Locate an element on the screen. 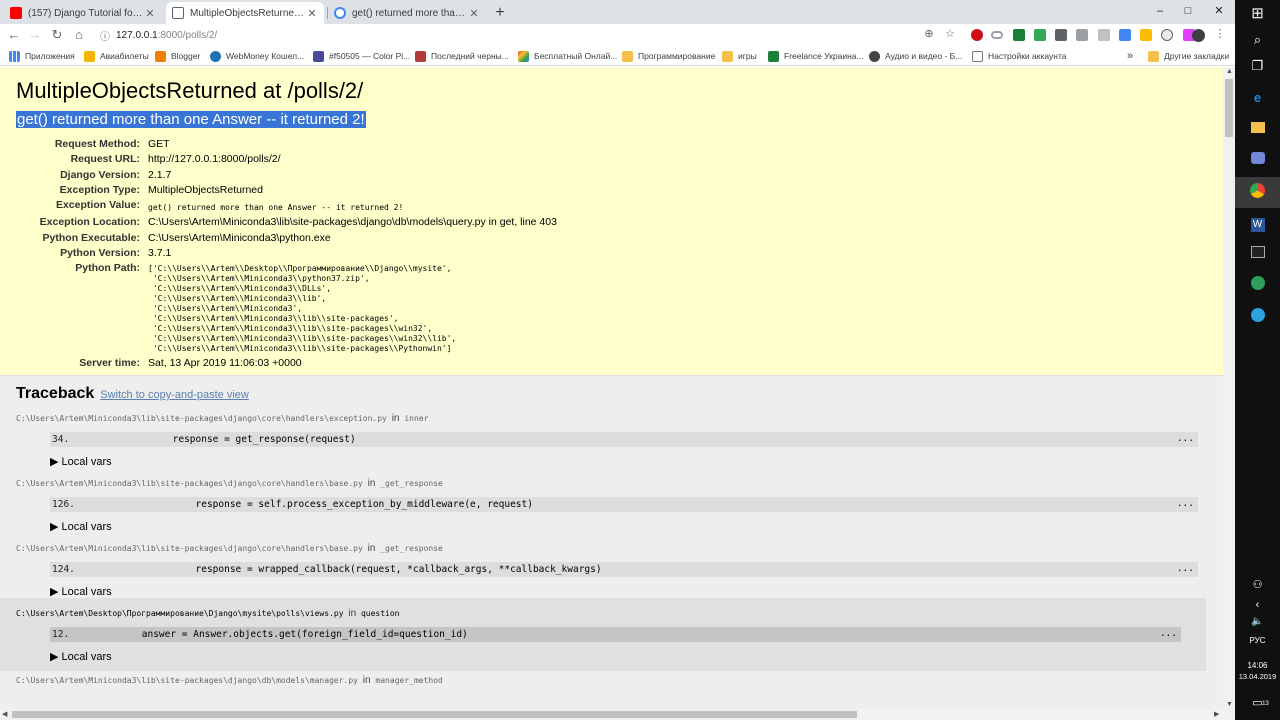 The width and height of the screenshot is (1280, 720). meta-key: Python Version: is located at coordinates (100, 253).